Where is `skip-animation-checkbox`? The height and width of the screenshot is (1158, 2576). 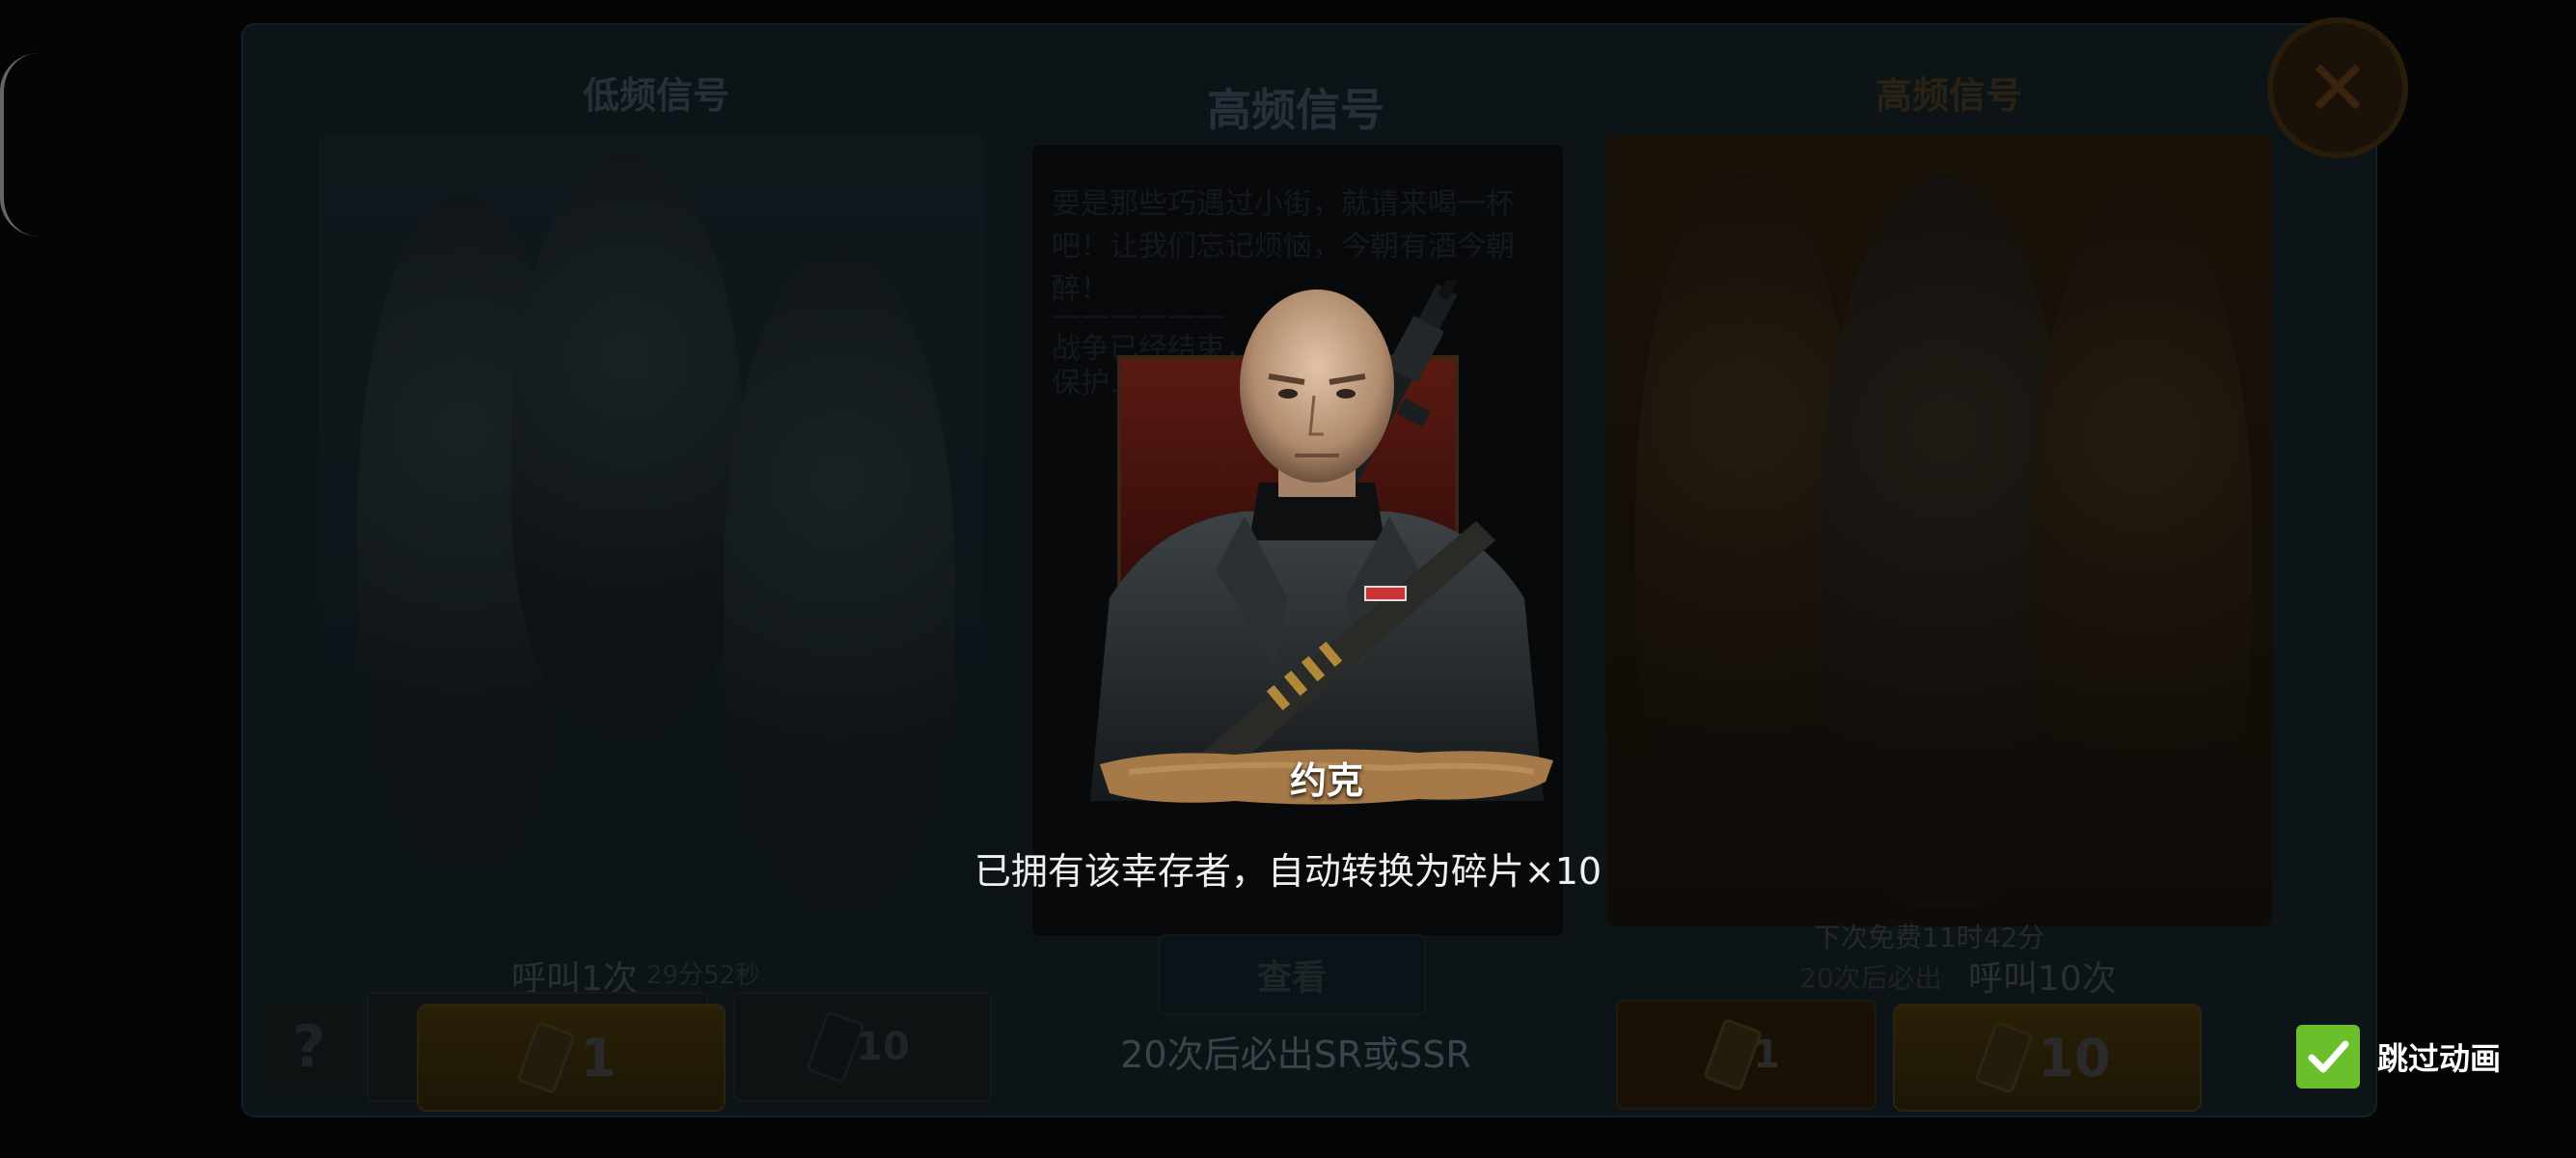
skip-animation-checkbox is located at coordinates (2328, 1057).